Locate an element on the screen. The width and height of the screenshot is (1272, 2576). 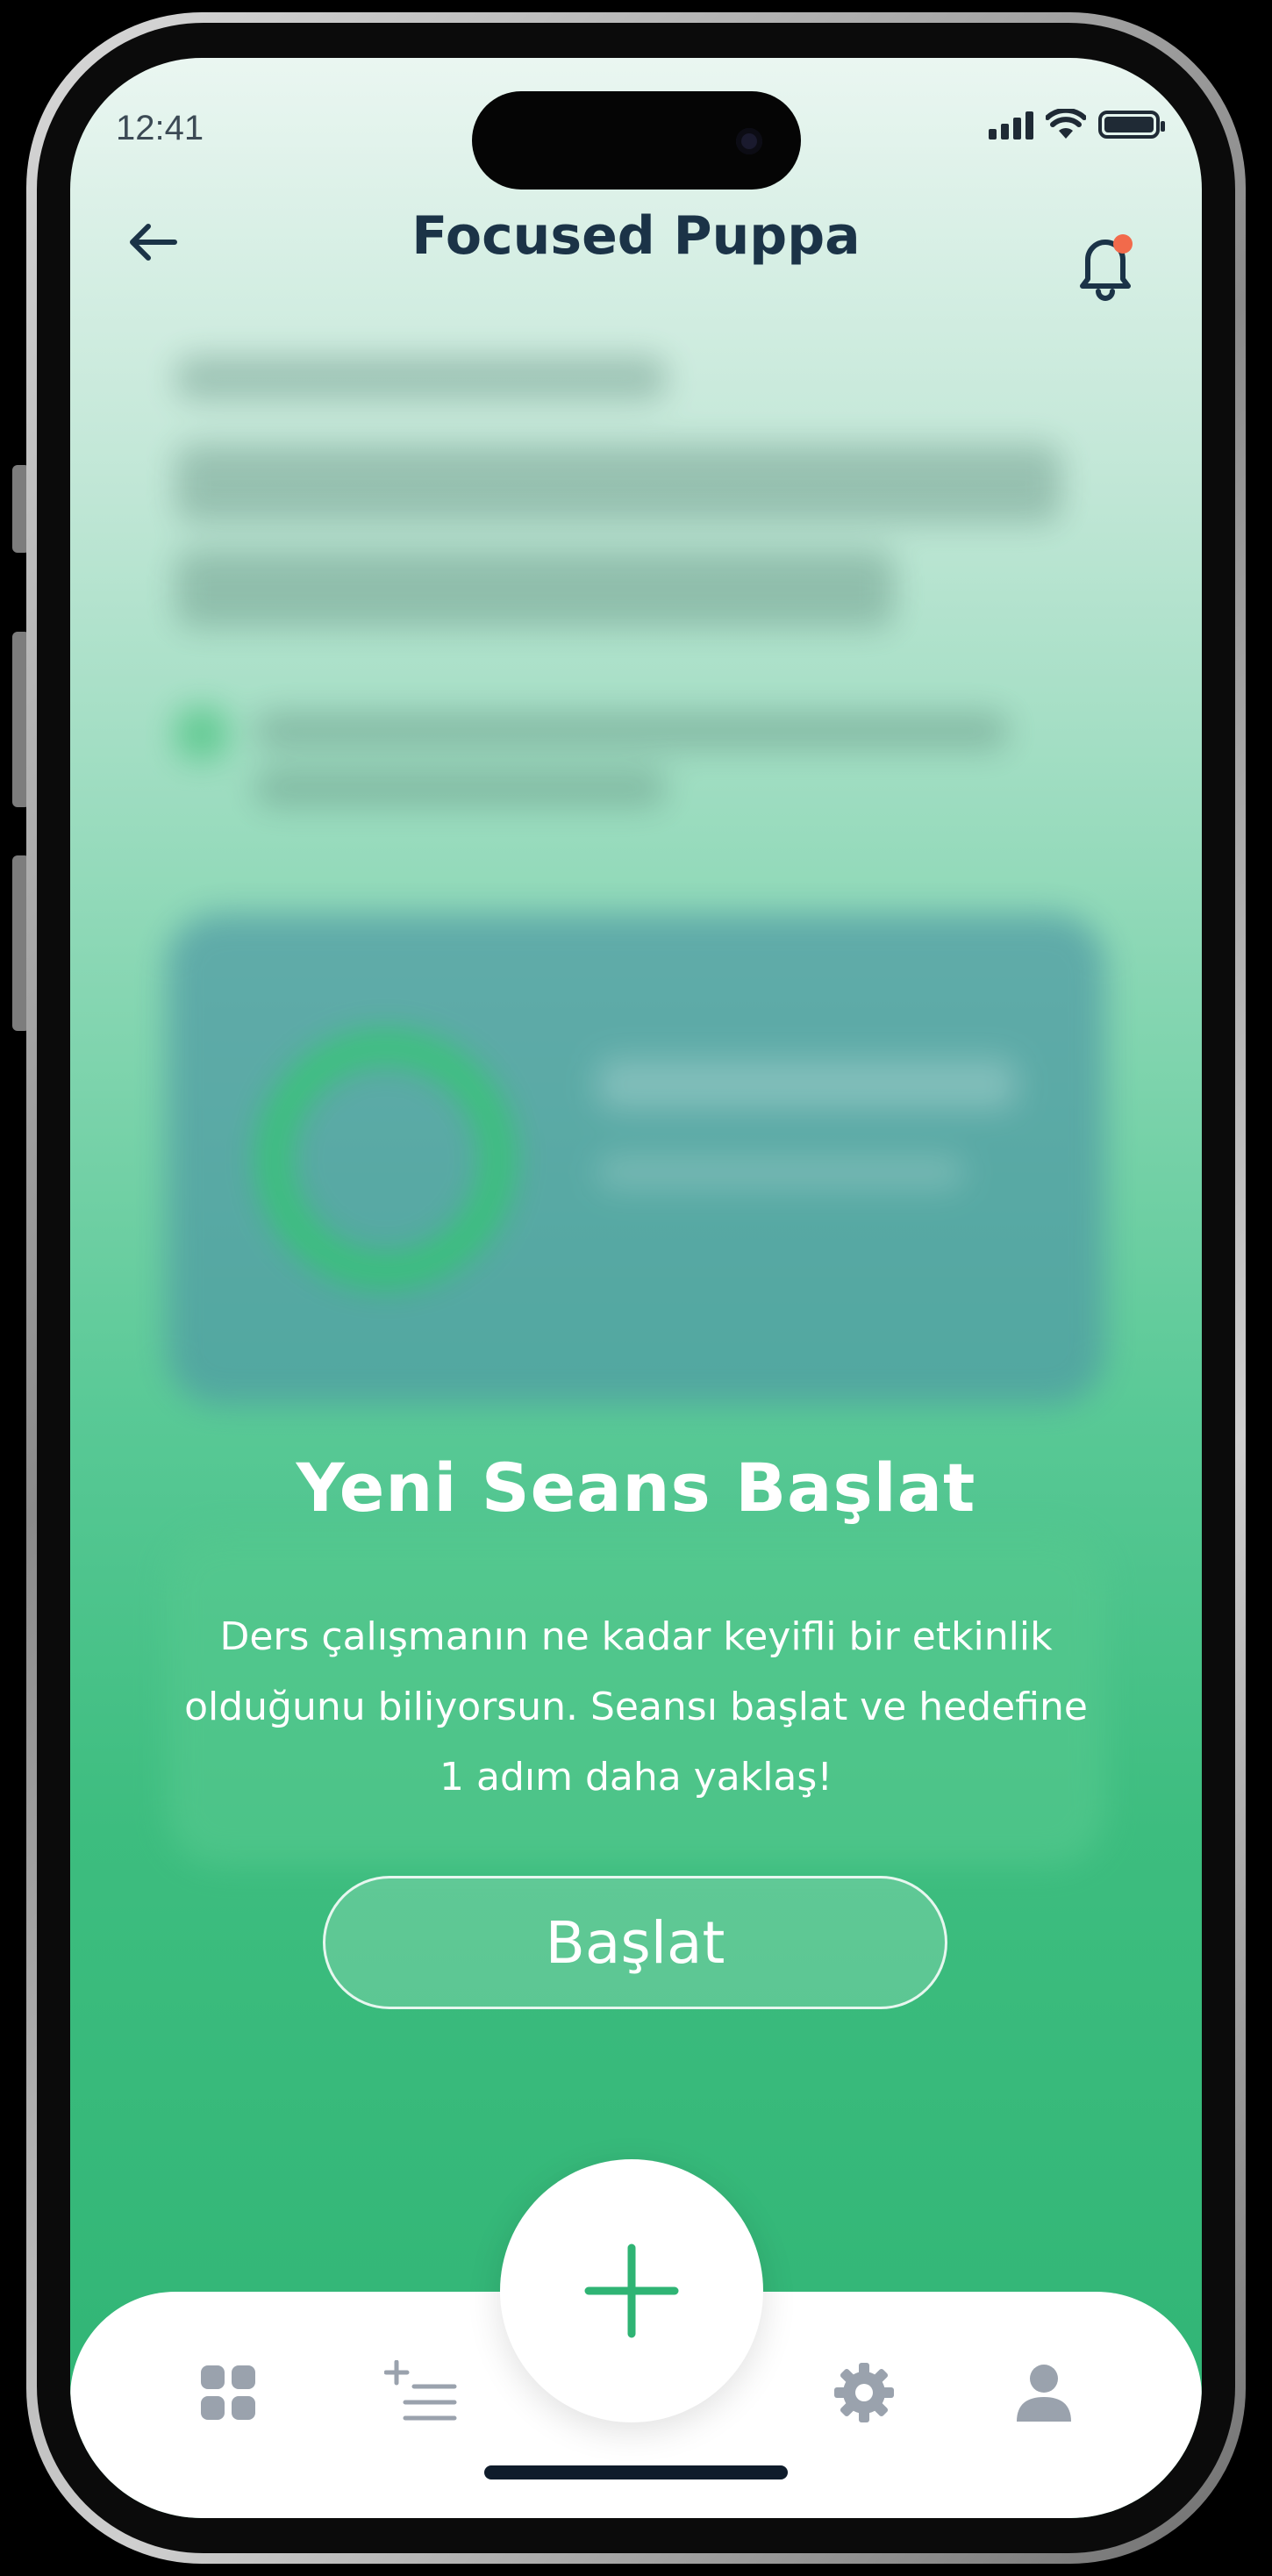
bell-icon is located at coordinates (1106, 267).